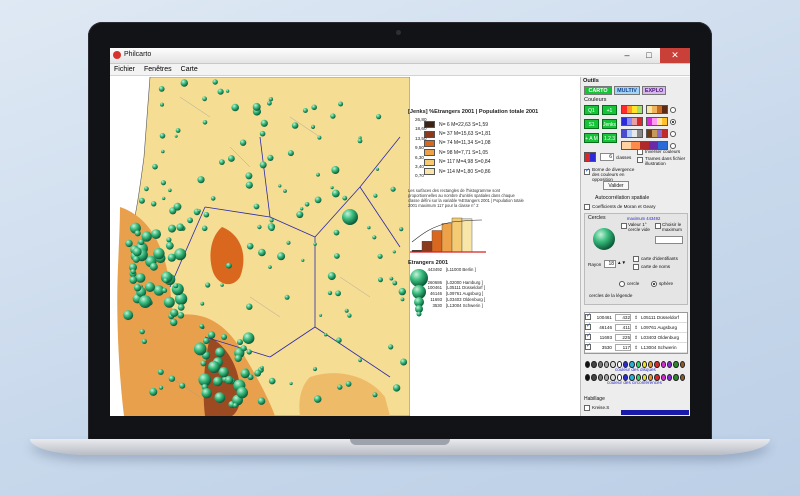  Describe the element at coordinates (189, 69) in the screenshot. I see `menu-carte: Carte` at that location.